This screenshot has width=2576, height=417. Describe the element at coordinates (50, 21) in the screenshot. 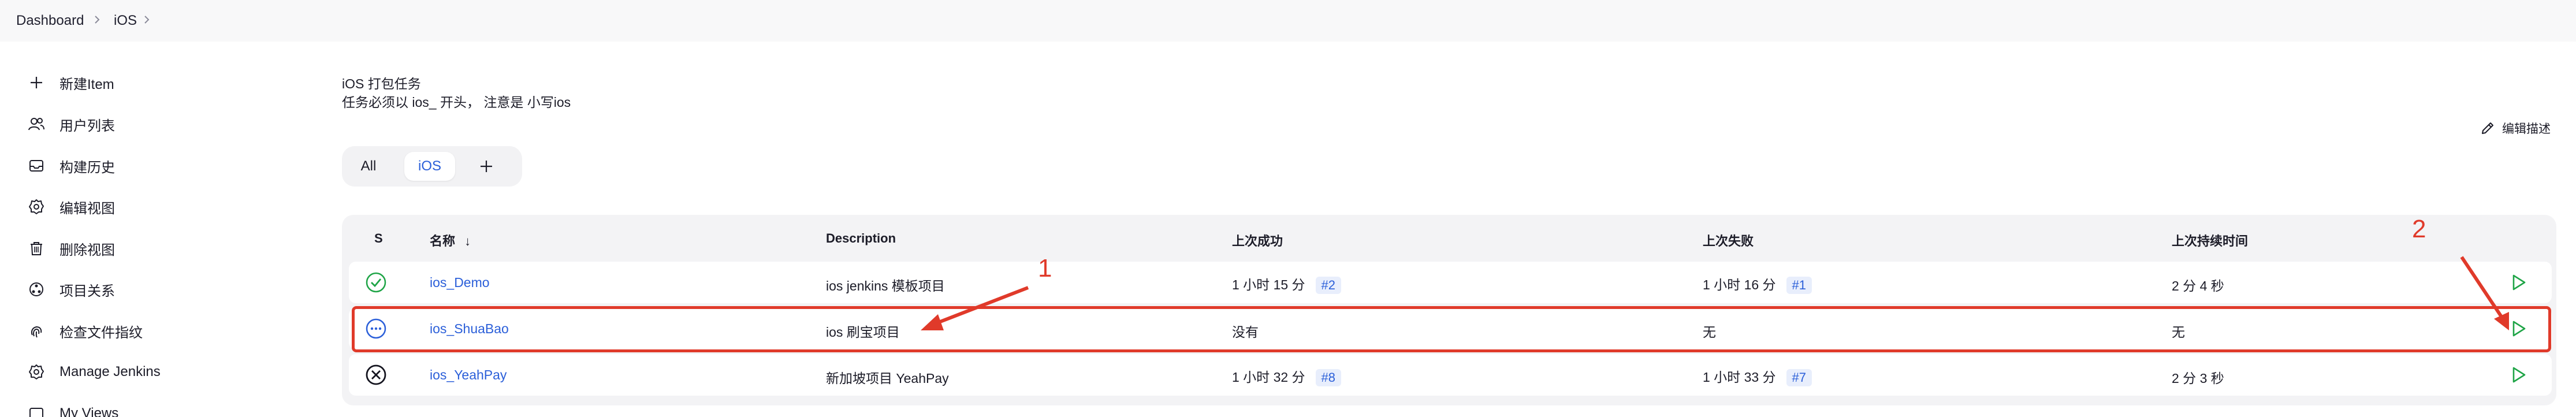

I see `breadcrumb-dashboard: Dashboard` at that location.